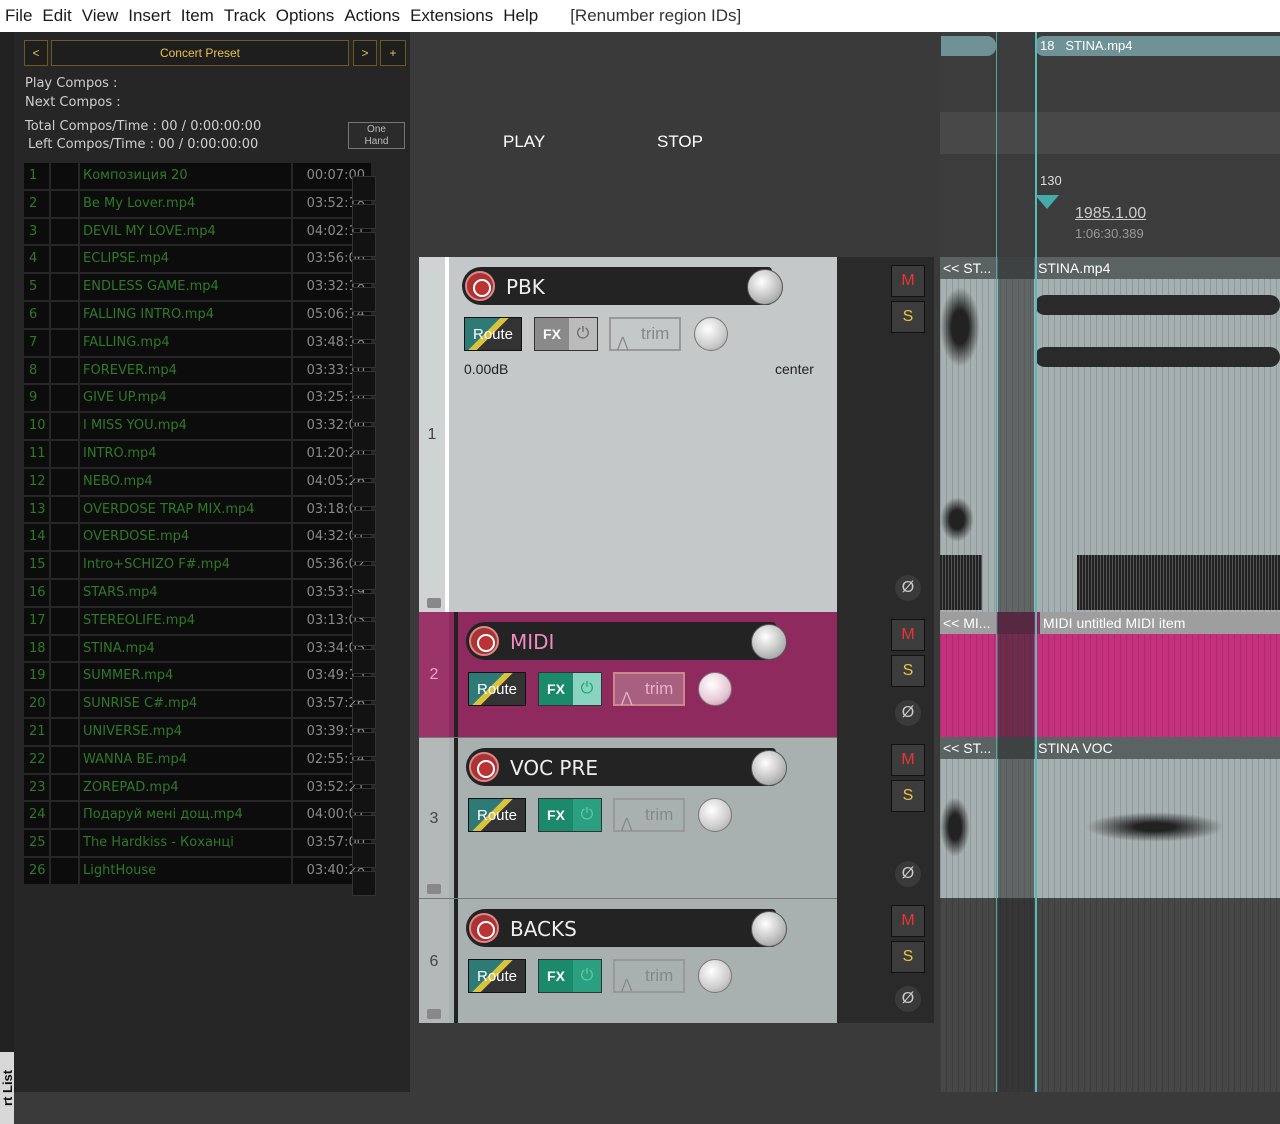  I want to click on menu-extensions: Extensions, so click(451, 16).